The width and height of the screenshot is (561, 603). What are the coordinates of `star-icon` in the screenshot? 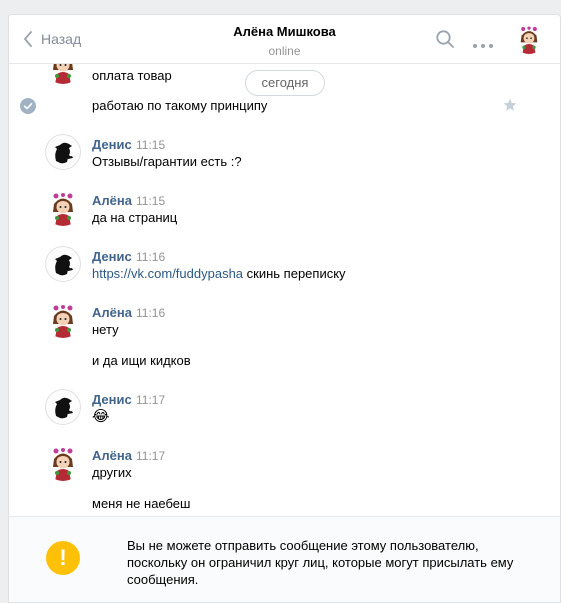 It's located at (510, 105).